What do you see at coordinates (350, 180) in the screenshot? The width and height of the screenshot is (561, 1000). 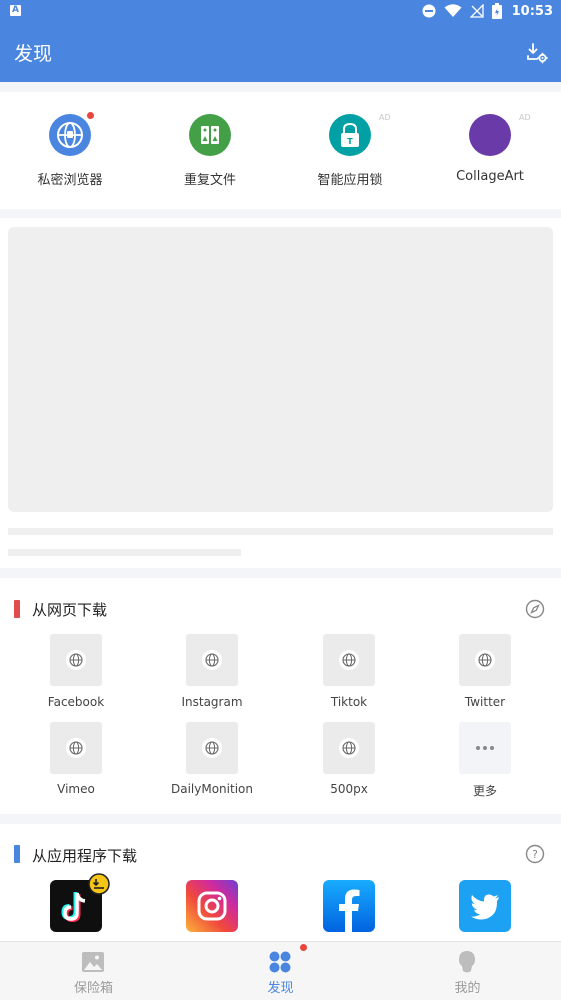 I see `tool-label: 智能应用锁` at bounding box center [350, 180].